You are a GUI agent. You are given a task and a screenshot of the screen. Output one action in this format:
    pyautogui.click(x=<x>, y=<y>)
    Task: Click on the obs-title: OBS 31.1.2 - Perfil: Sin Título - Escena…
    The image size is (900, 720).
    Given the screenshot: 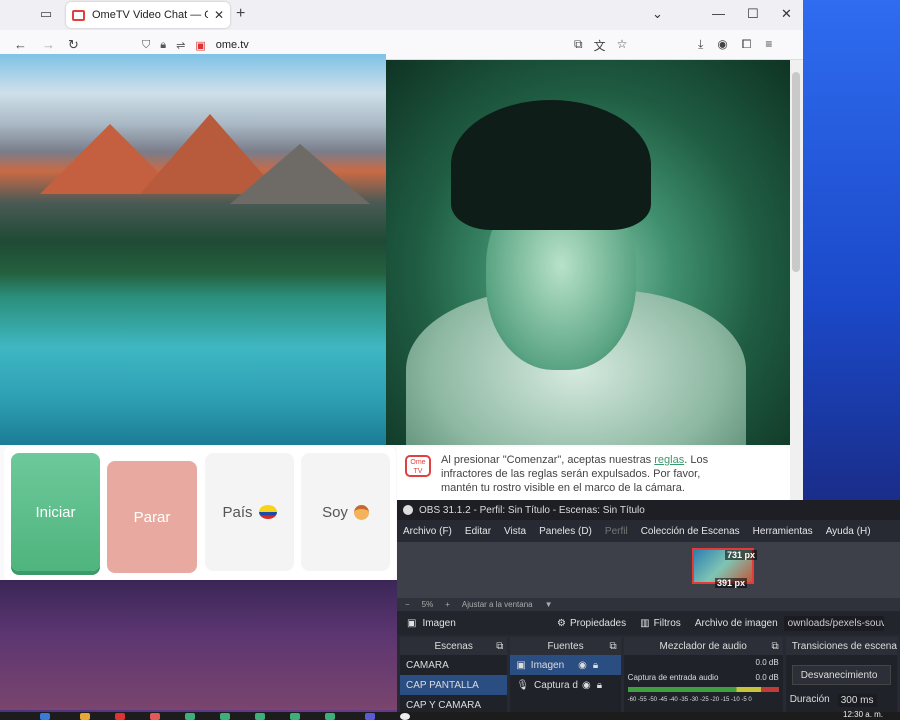 What is the action you would take?
    pyautogui.click(x=532, y=510)
    